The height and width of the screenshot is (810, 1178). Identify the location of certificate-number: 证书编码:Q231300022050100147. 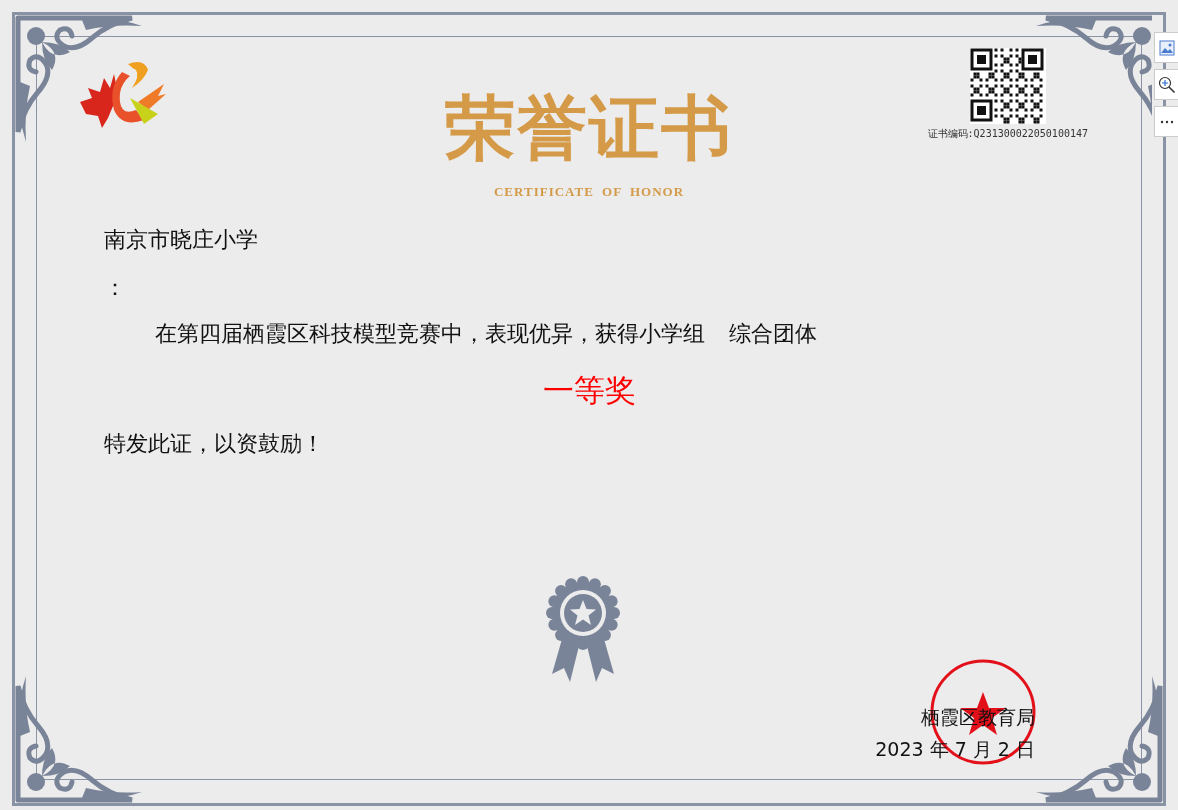
(1007, 134).